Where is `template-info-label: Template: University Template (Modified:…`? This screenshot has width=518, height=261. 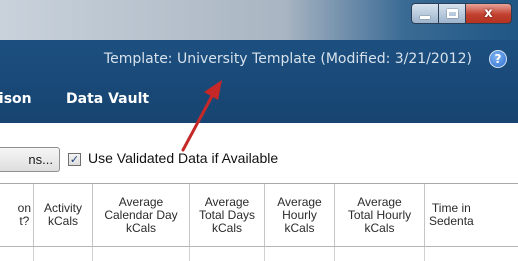 template-info-label: Template: University Template (Modified:… is located at coordinates (287, 59).